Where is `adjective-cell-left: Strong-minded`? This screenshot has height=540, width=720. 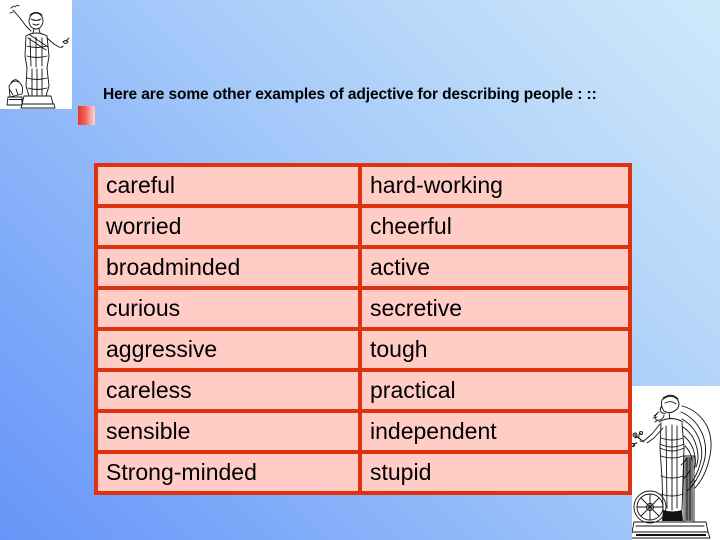
adjective-cell-left: Strong-minded is located at coordinates (230, 472).